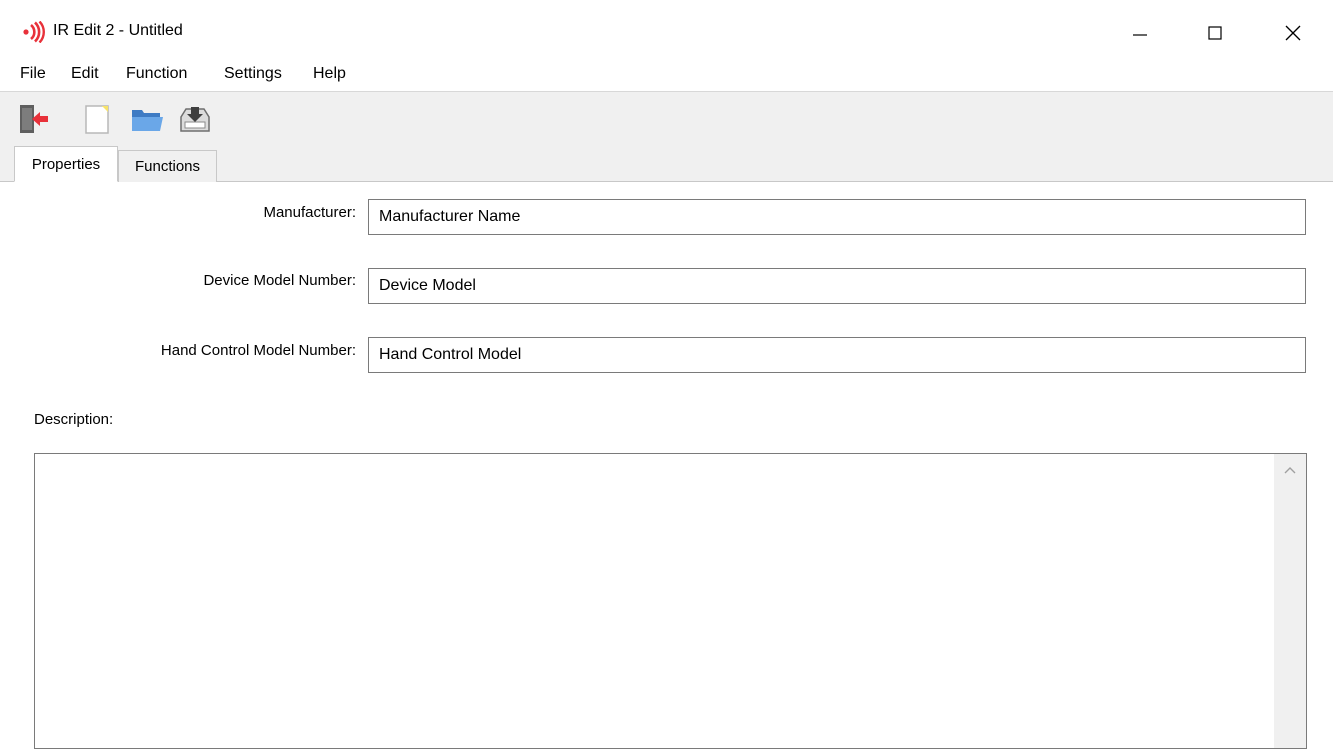 The height and width of the screenshot is (749, 1333). Describe the element at coordinates (309, 212) in the screenshot. I see `manufacturer-label: Manufacturer:` at that location.